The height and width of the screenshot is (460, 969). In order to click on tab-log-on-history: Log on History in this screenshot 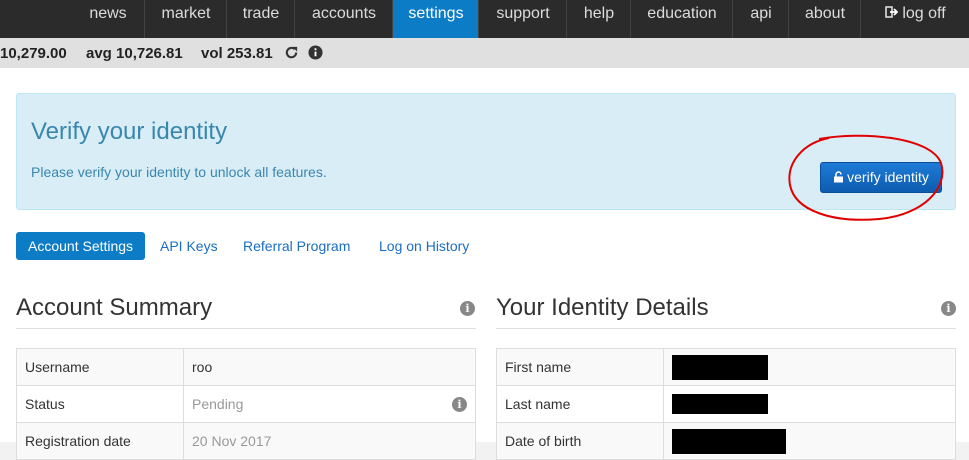, I will do `click(424, 246)`.